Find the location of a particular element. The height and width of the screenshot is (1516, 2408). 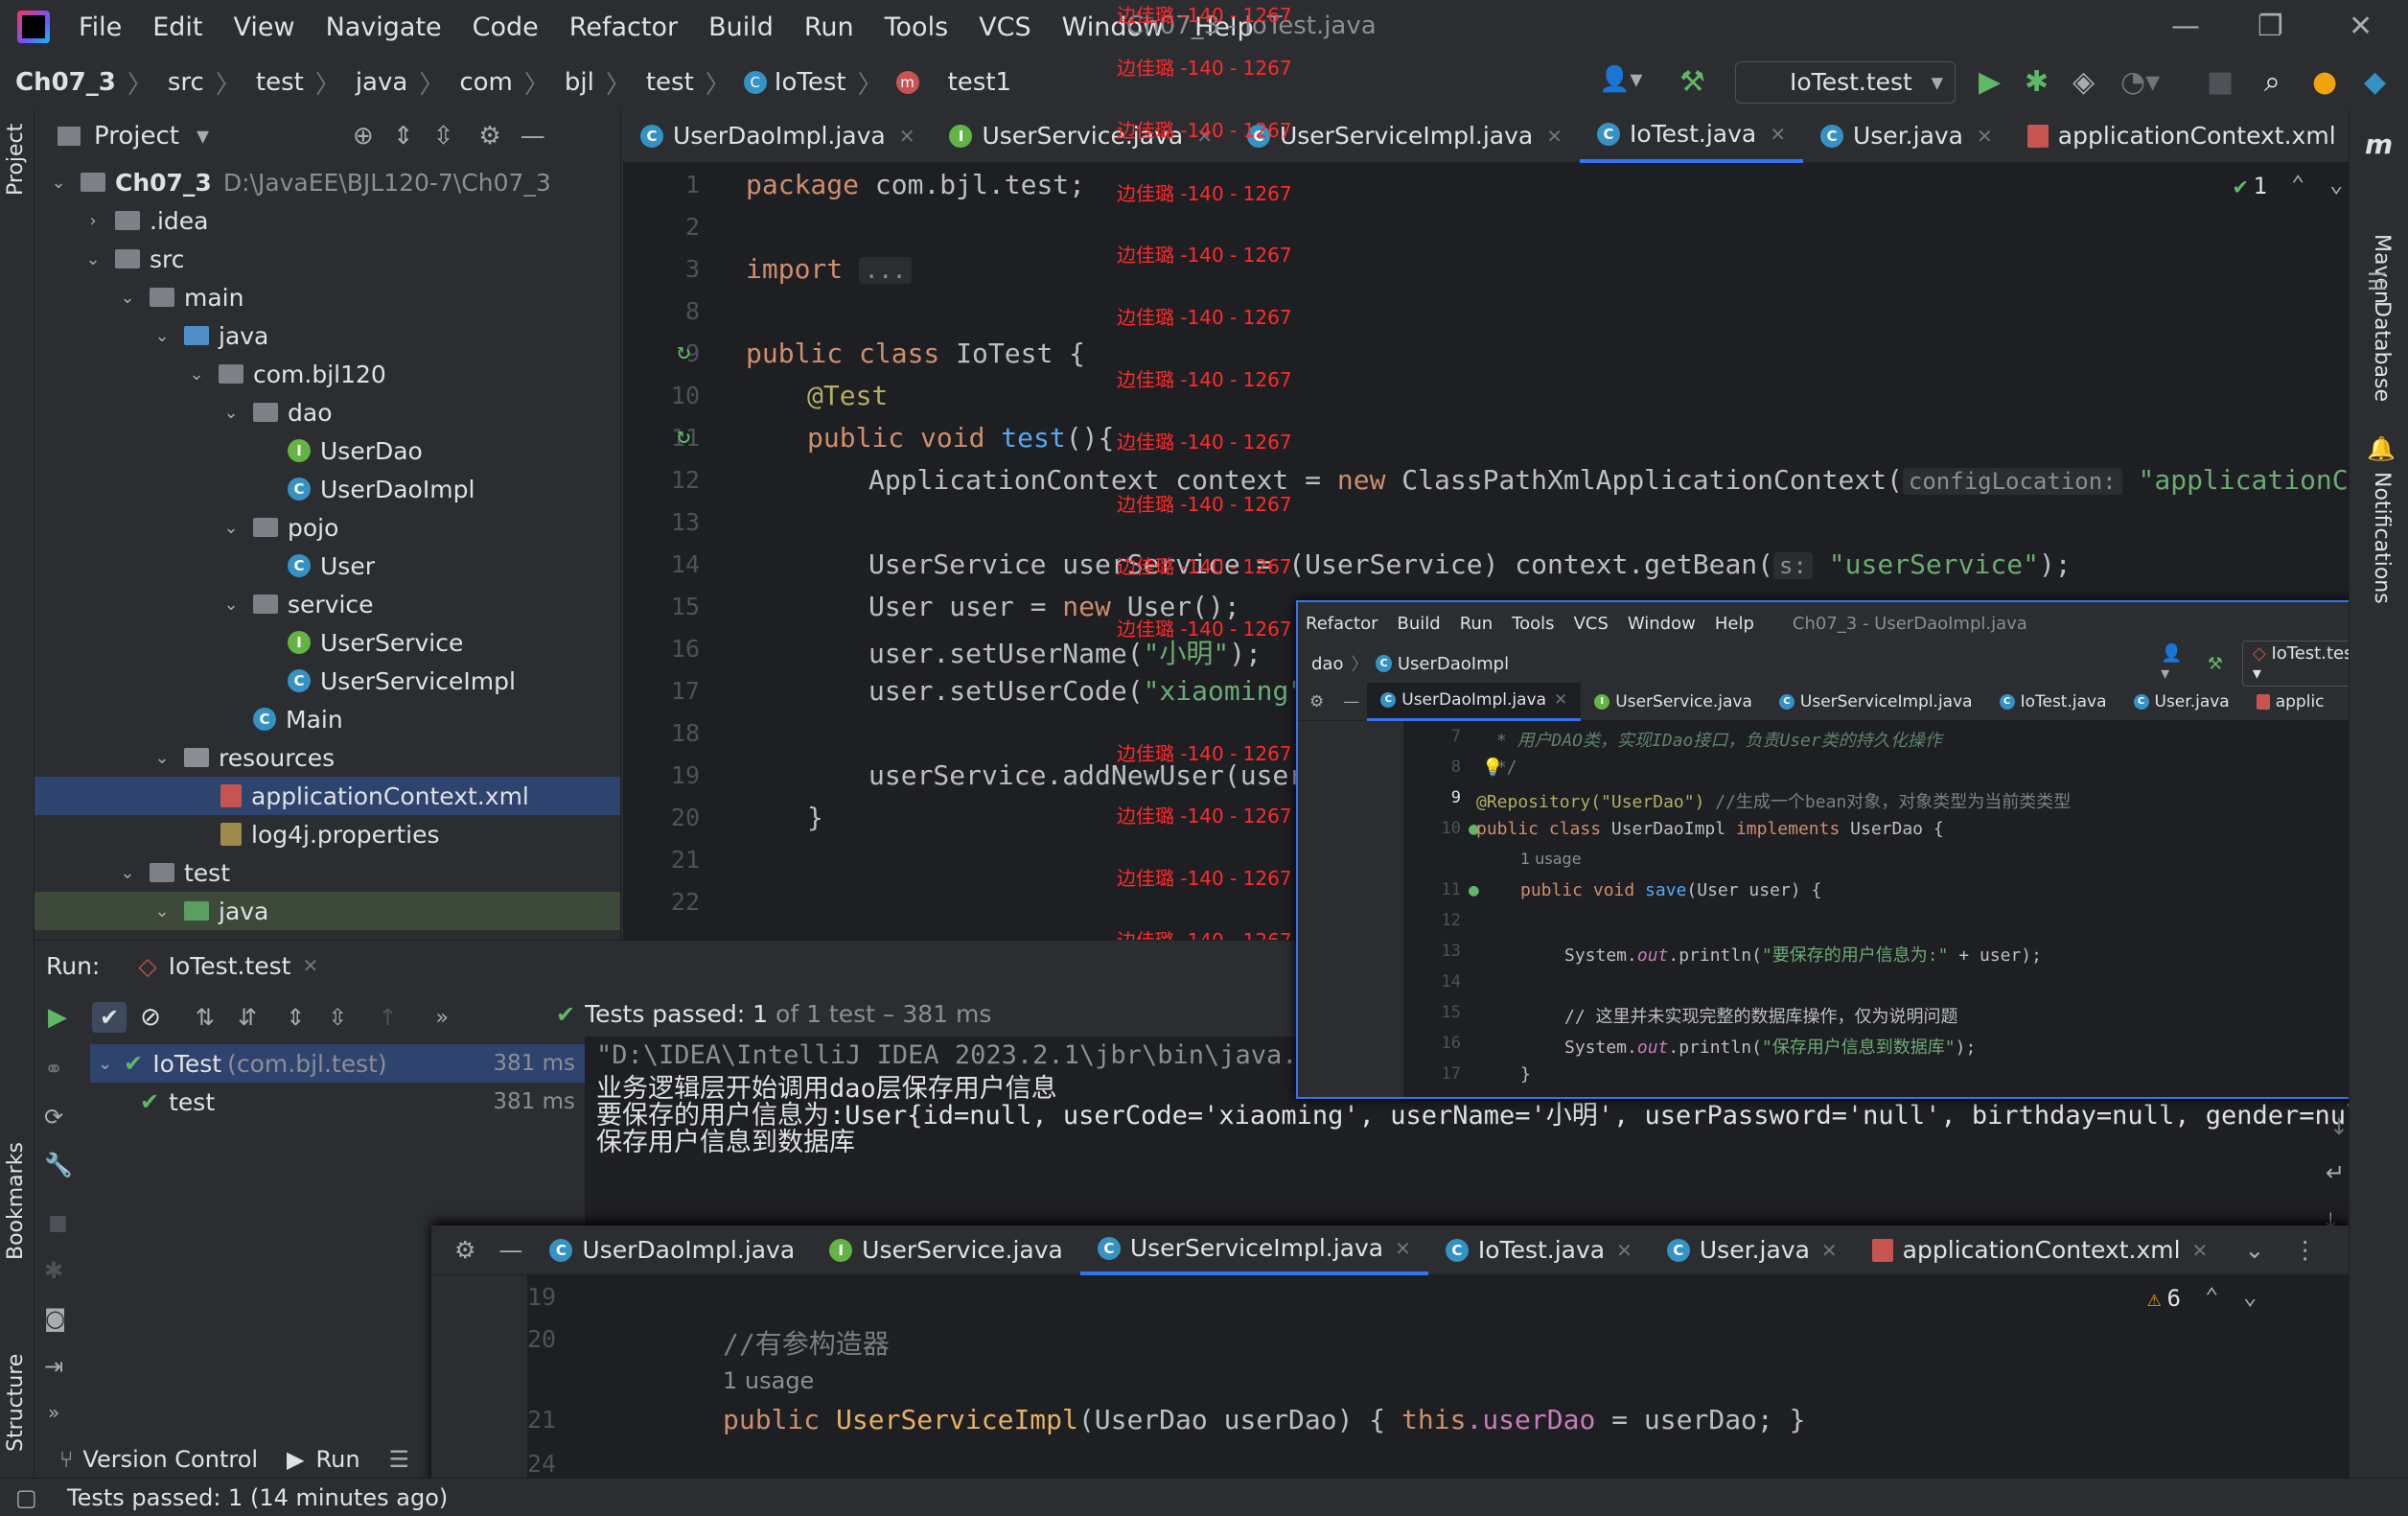

tree-item-java: ⌄ java is located at coordinates (327, 335).